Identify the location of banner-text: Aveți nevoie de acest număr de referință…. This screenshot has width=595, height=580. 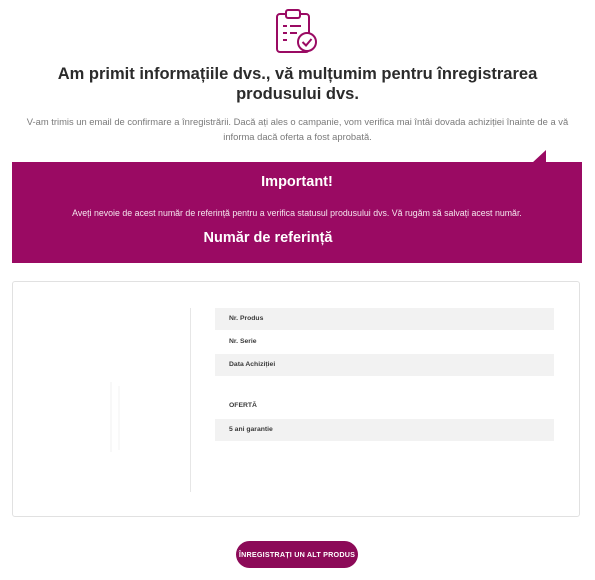
(297, 213).